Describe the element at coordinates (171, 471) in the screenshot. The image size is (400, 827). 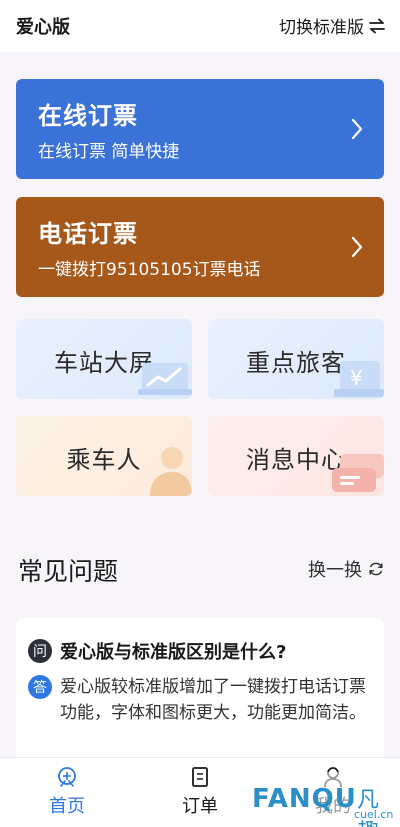
I see `person-icon` at that location.